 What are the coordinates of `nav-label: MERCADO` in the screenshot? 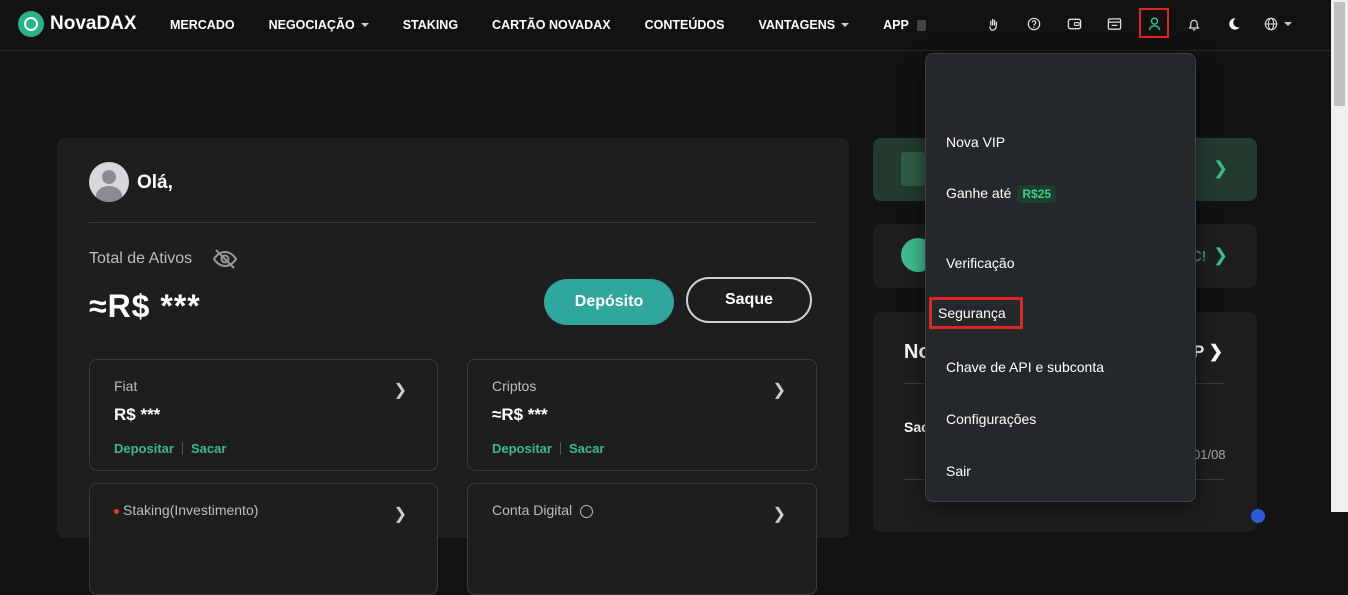 It's located at (202, 25).